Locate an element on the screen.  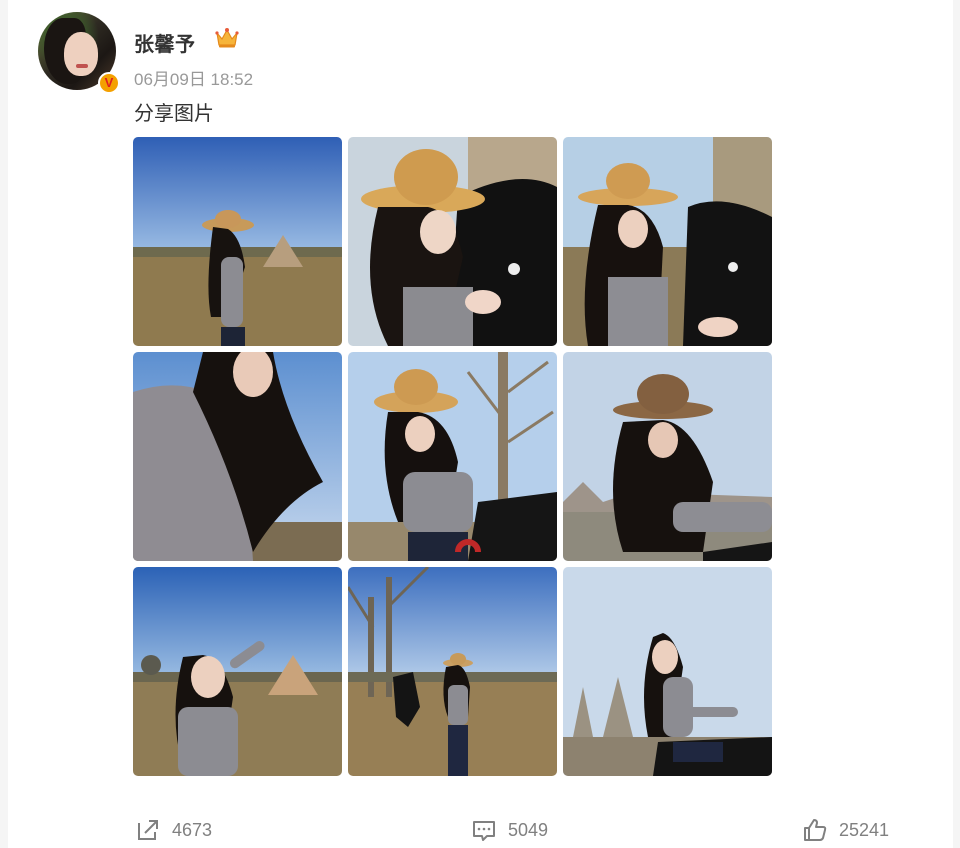
comment-count: 5049 is located at coordinates (528, 829).